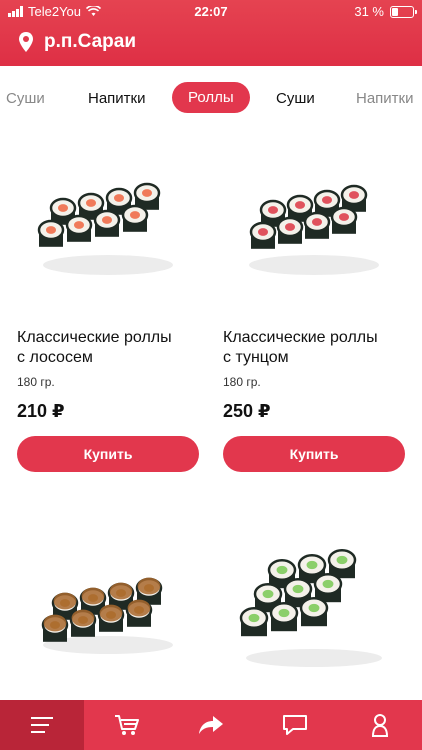  What do you see at coordinates (107, 615) in the screenshot?
I see `unagi-roll-image` at bounding box center [107, 615].